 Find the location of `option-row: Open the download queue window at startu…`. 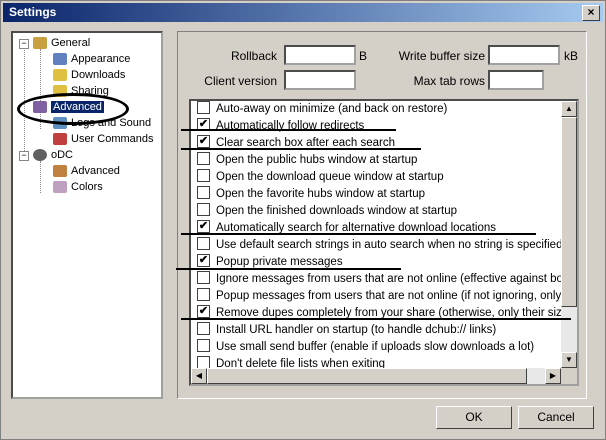

option-row: Open the download queue window at startu… is located at coordinates (320, 177).